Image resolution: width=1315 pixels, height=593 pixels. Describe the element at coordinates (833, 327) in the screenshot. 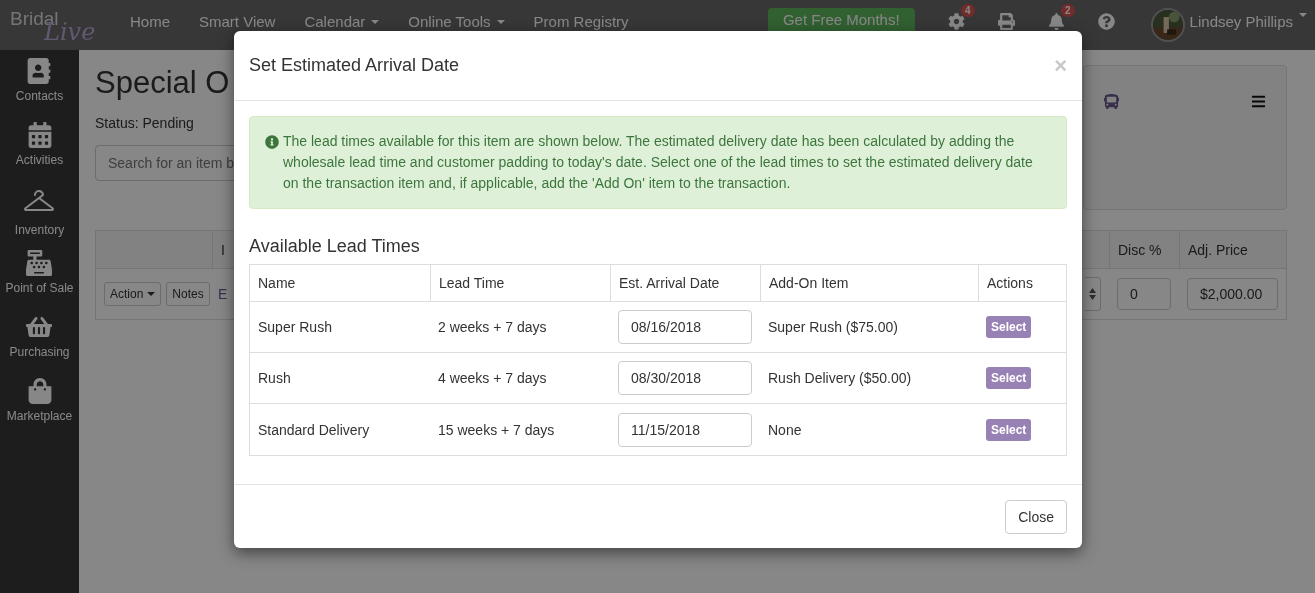

I see `table-cell: Super Rush ($75.00)` at that location.